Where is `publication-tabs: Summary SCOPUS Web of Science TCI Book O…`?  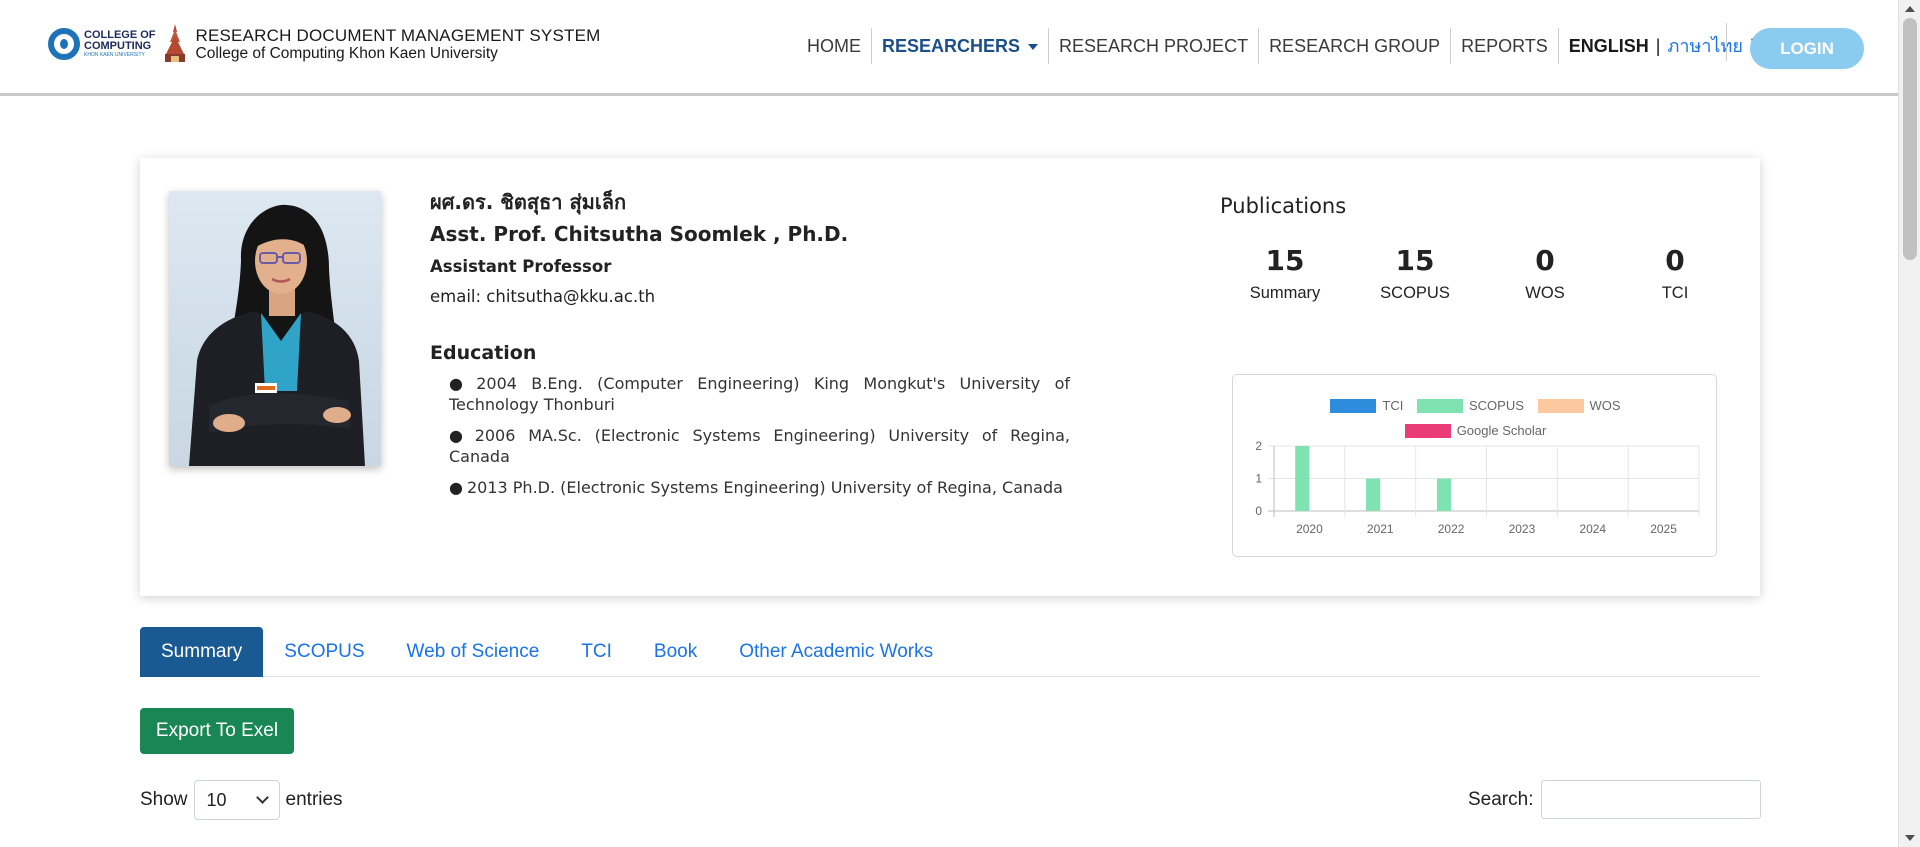 publication-tabs: Summary SCOPUS Web of Science TCI Book O… is located at coordinates (950, 652).